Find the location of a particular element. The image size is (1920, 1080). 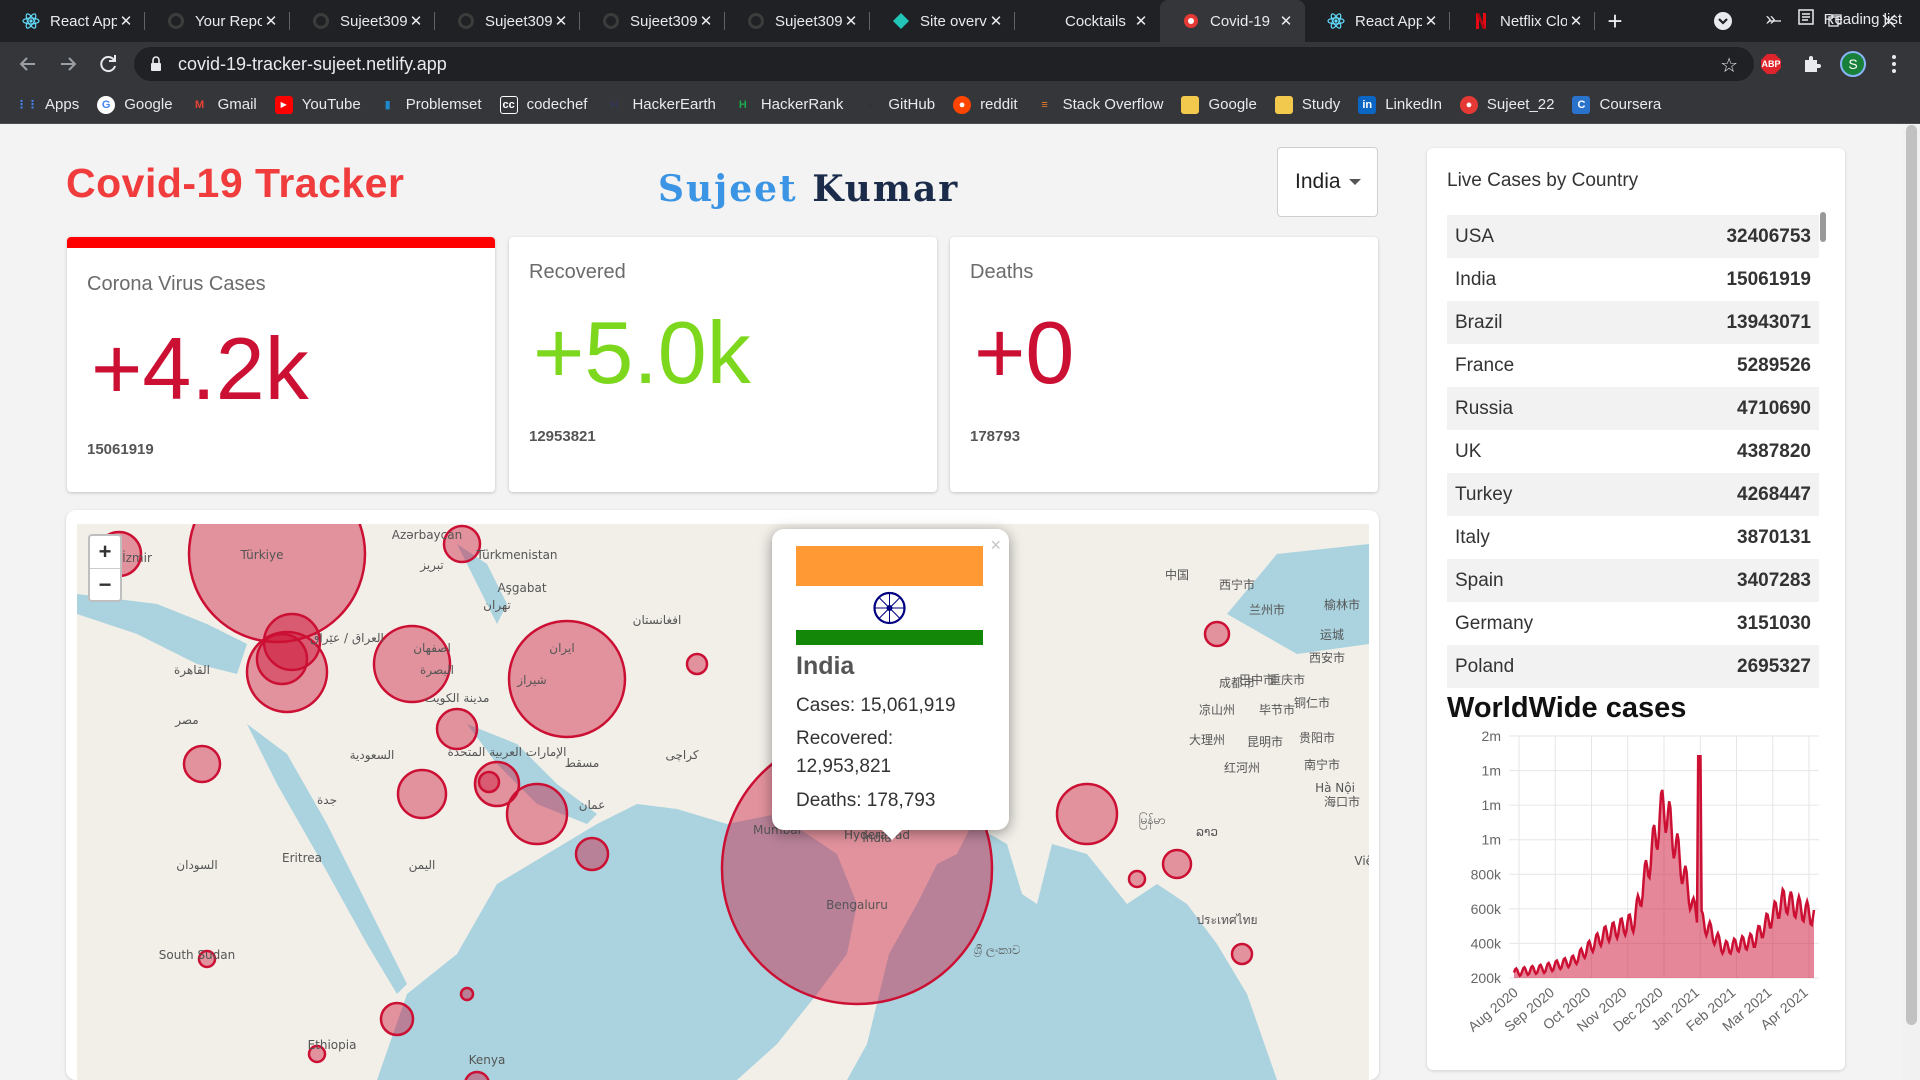

extensions-puzzle-icon is located at coordinates (1812, 64).